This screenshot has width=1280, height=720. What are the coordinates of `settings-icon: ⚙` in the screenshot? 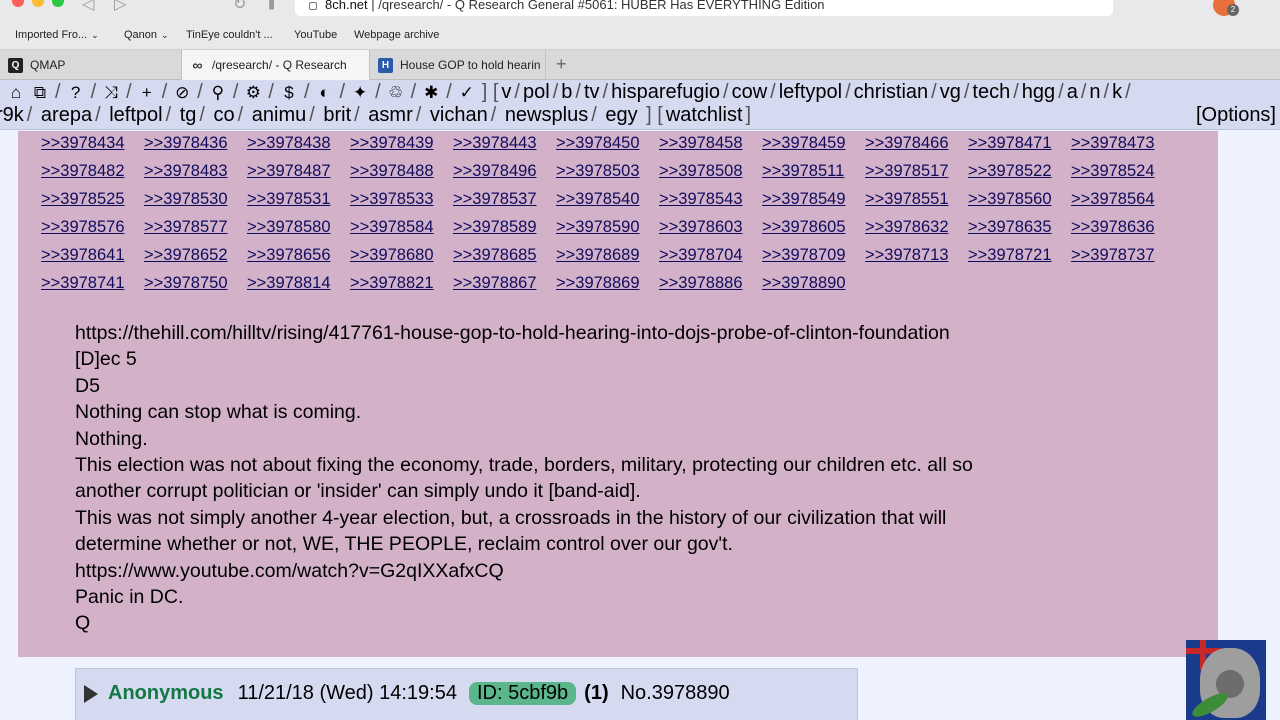 It's located at (253, 92).